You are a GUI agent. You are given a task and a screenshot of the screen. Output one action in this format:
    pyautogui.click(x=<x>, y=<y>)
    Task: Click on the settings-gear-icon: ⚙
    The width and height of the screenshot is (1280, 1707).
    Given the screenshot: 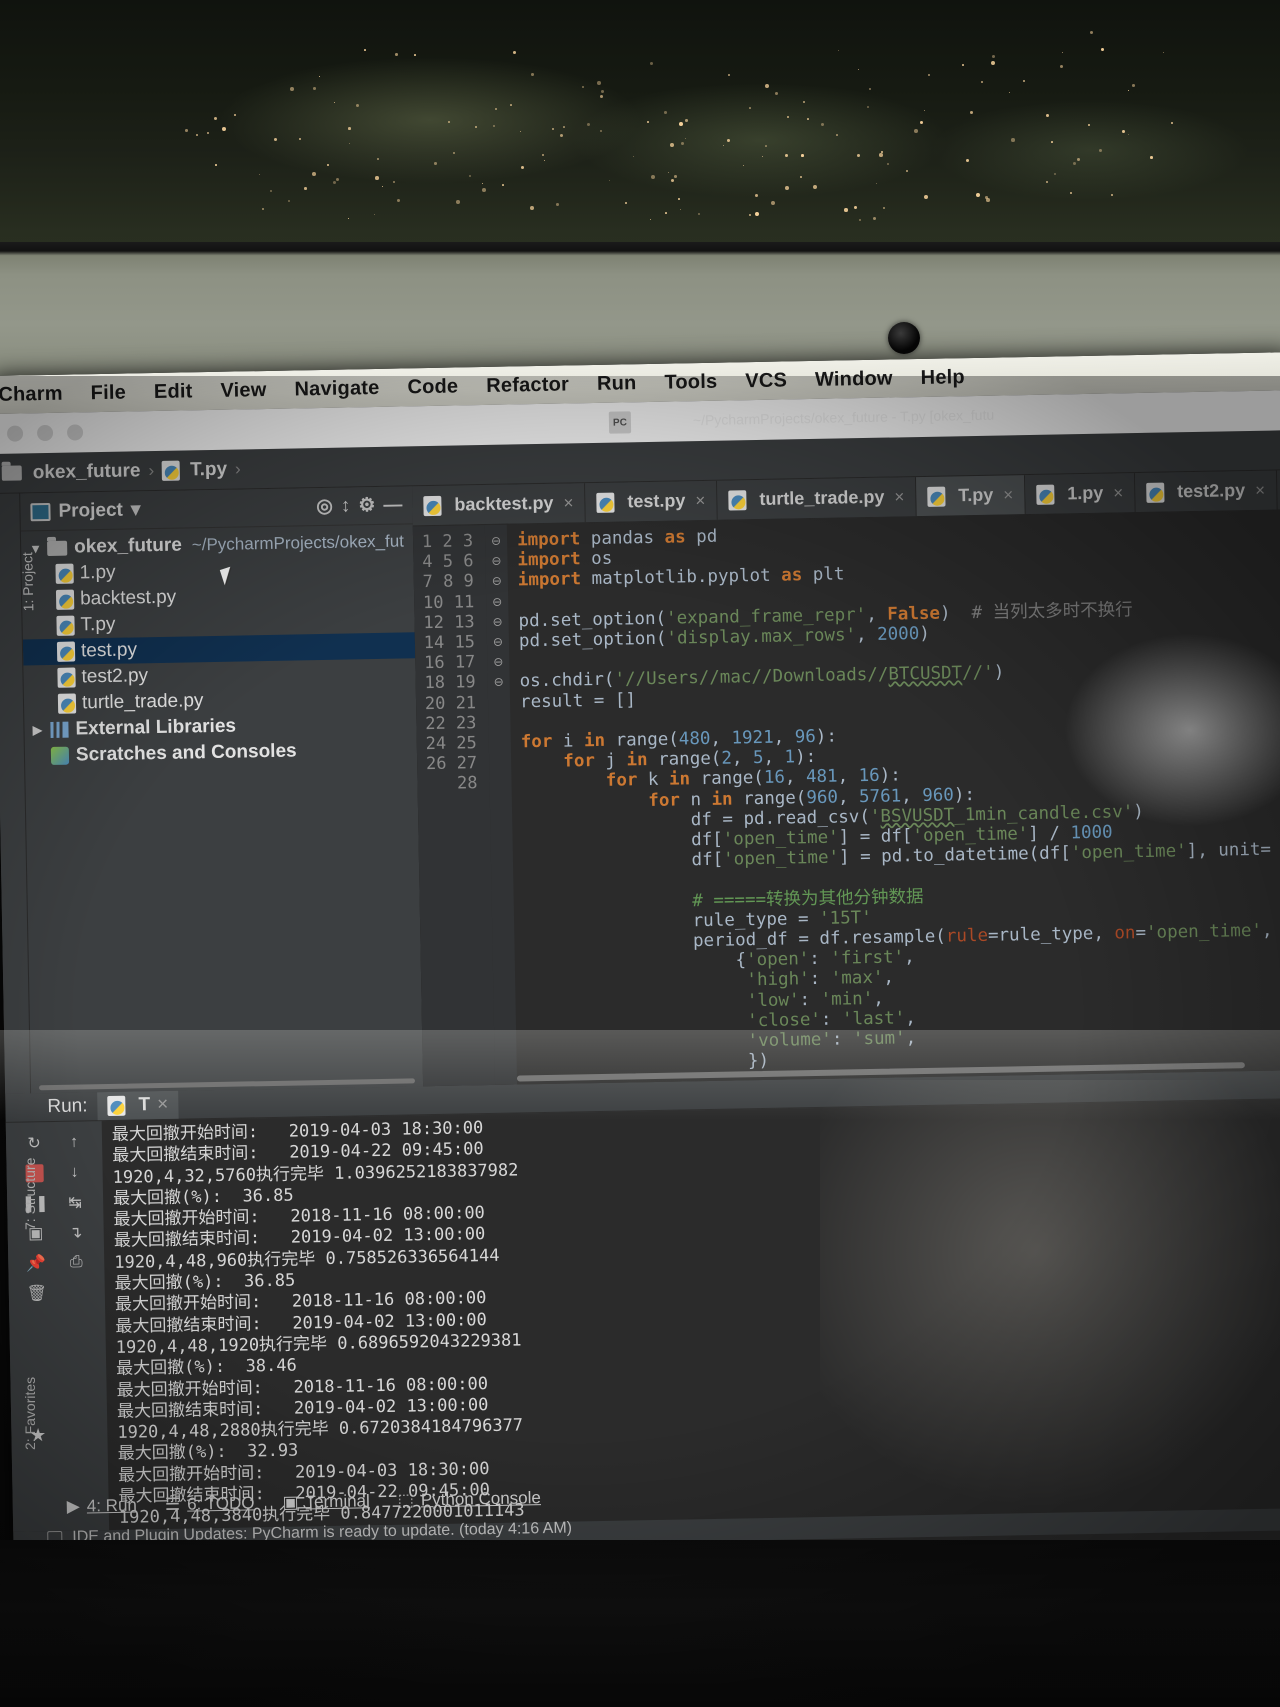 What is the action you would take?
    pyautogui.click(x=366, y=505)
    